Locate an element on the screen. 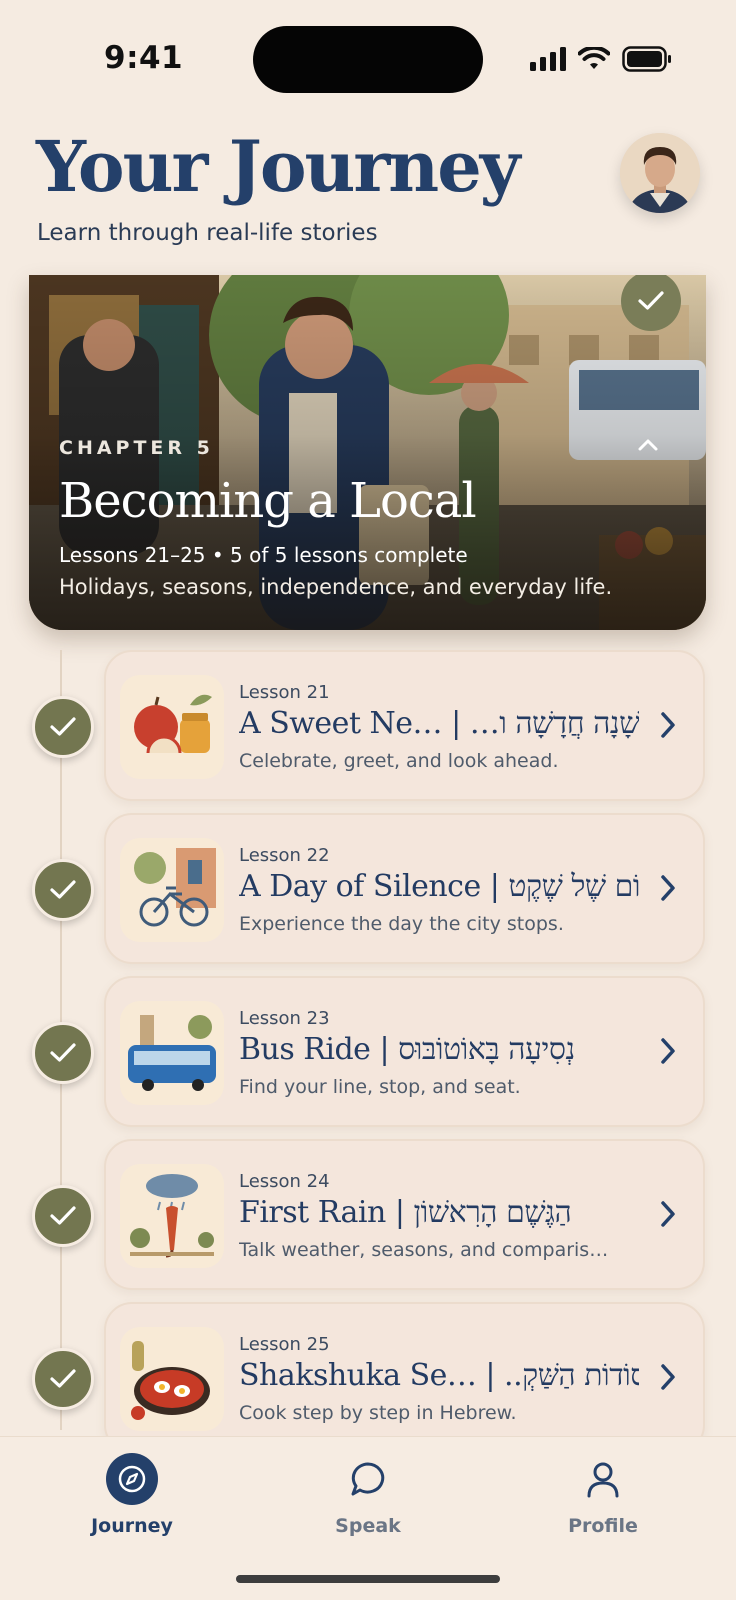  avatar-image is located at coordinates (660, 173).